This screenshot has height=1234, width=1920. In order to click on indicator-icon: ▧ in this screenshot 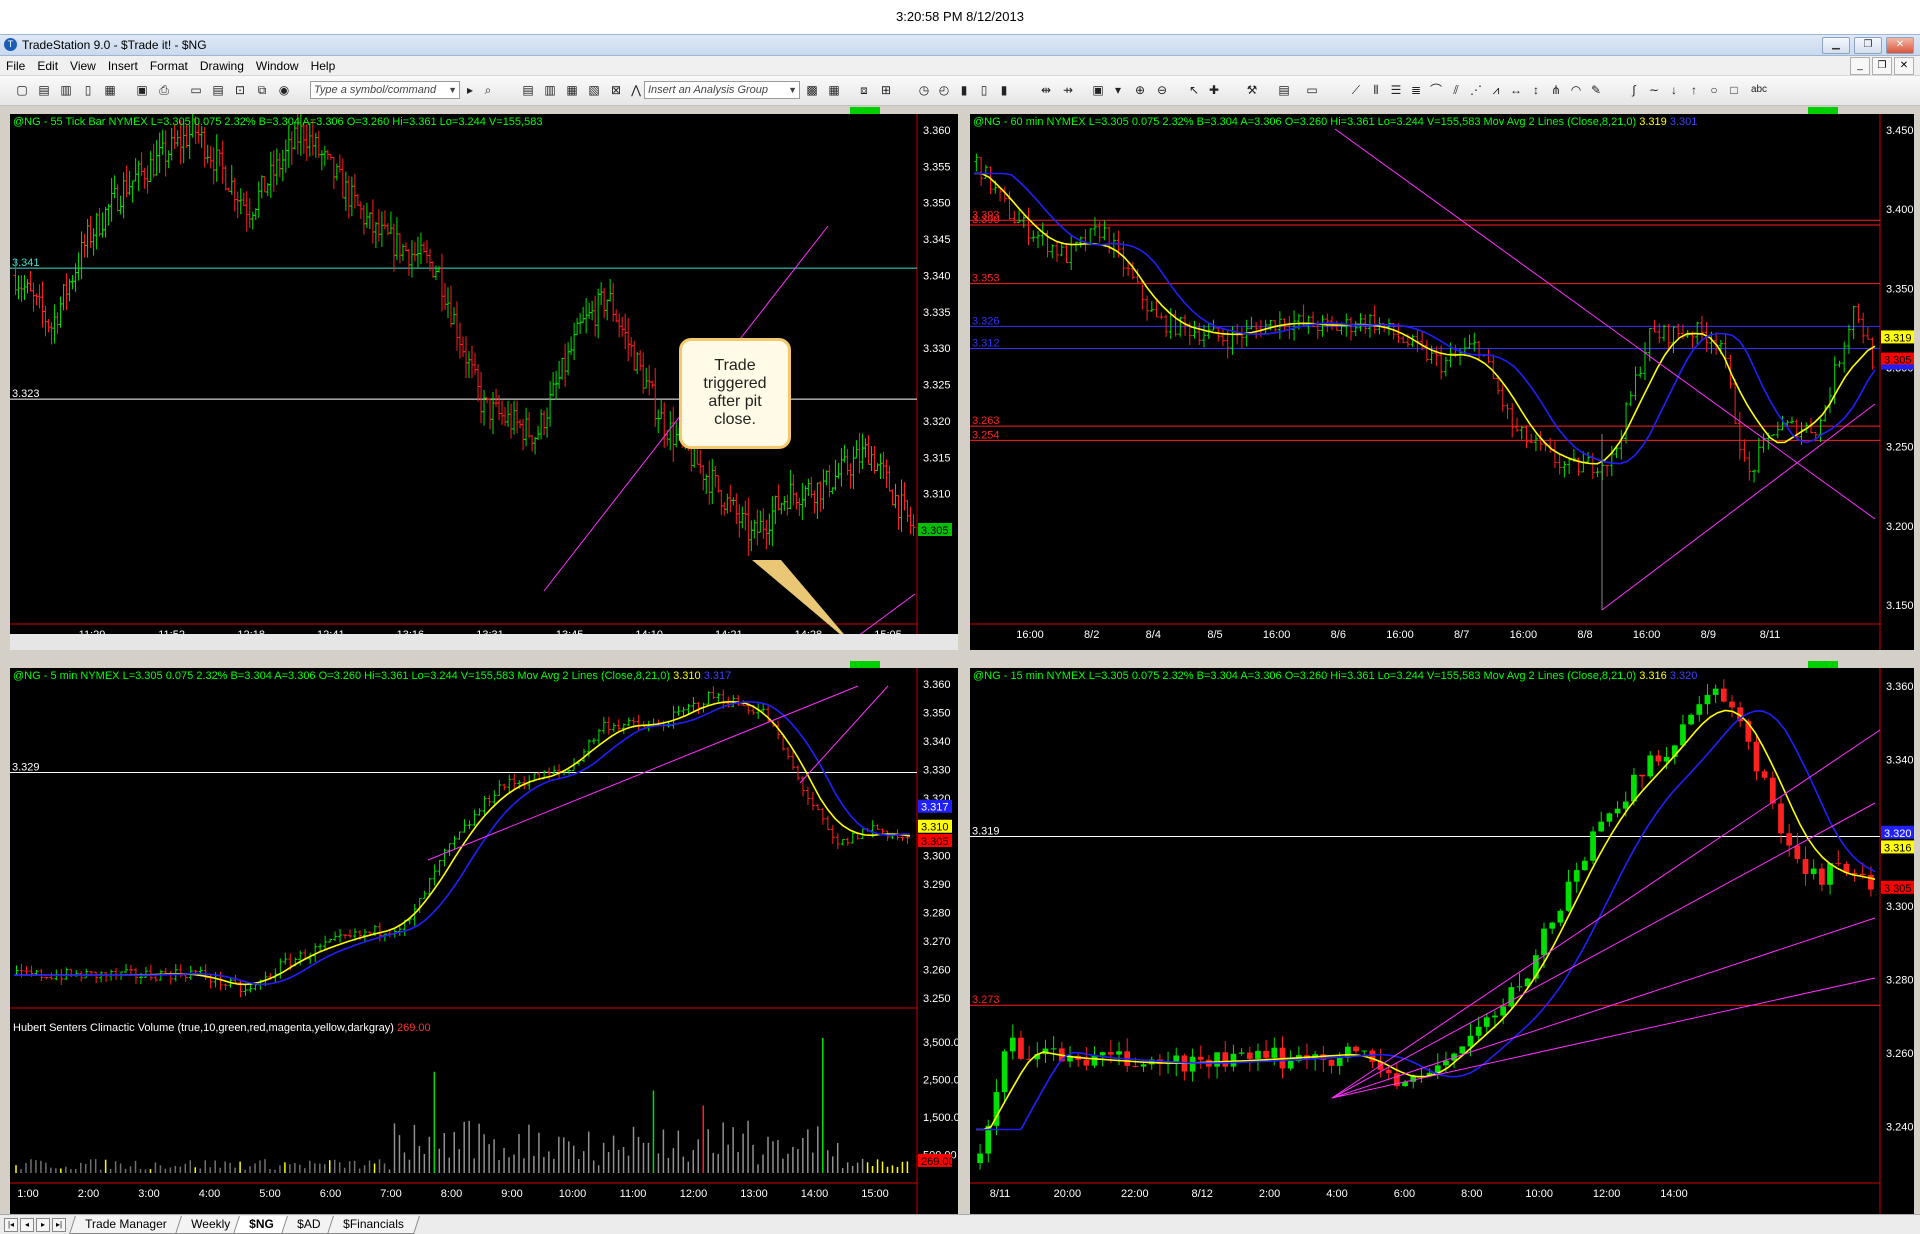, I will do `click(594, 90)`.